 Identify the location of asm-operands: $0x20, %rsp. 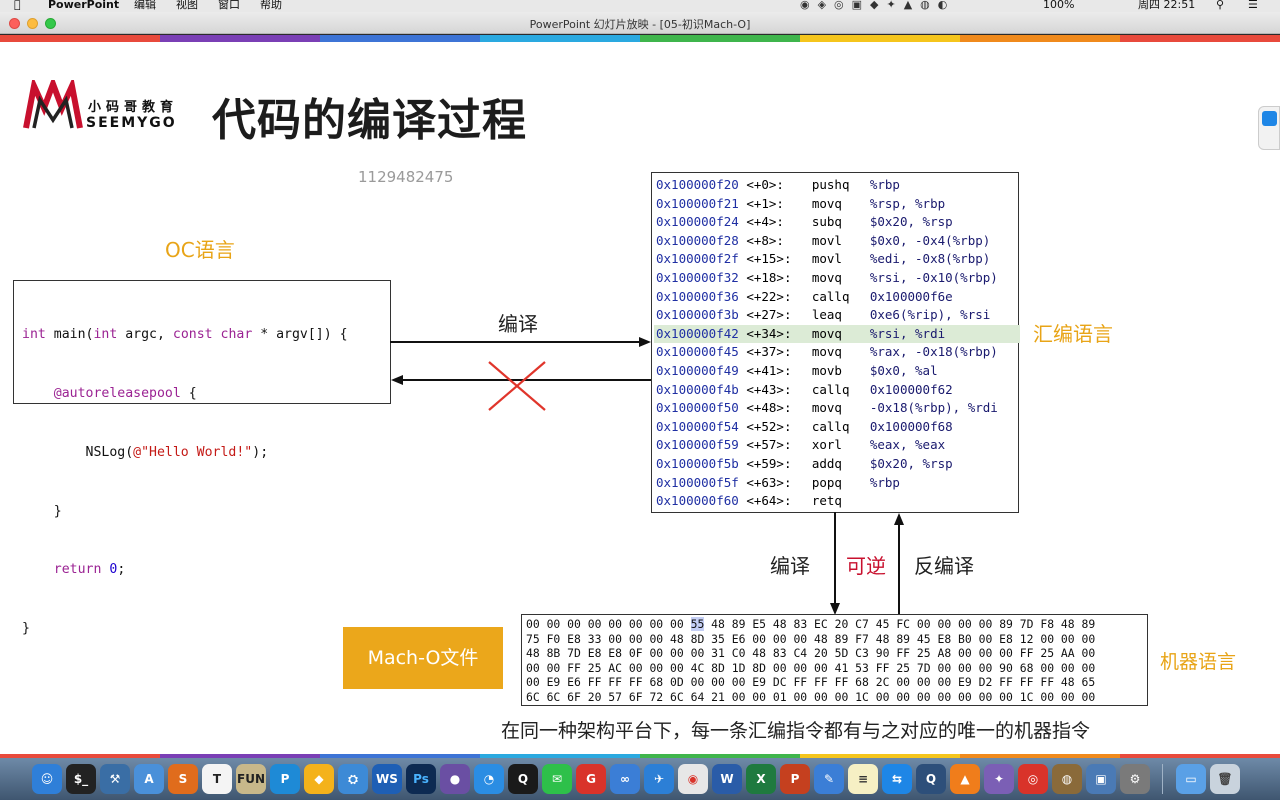
(911, 222).